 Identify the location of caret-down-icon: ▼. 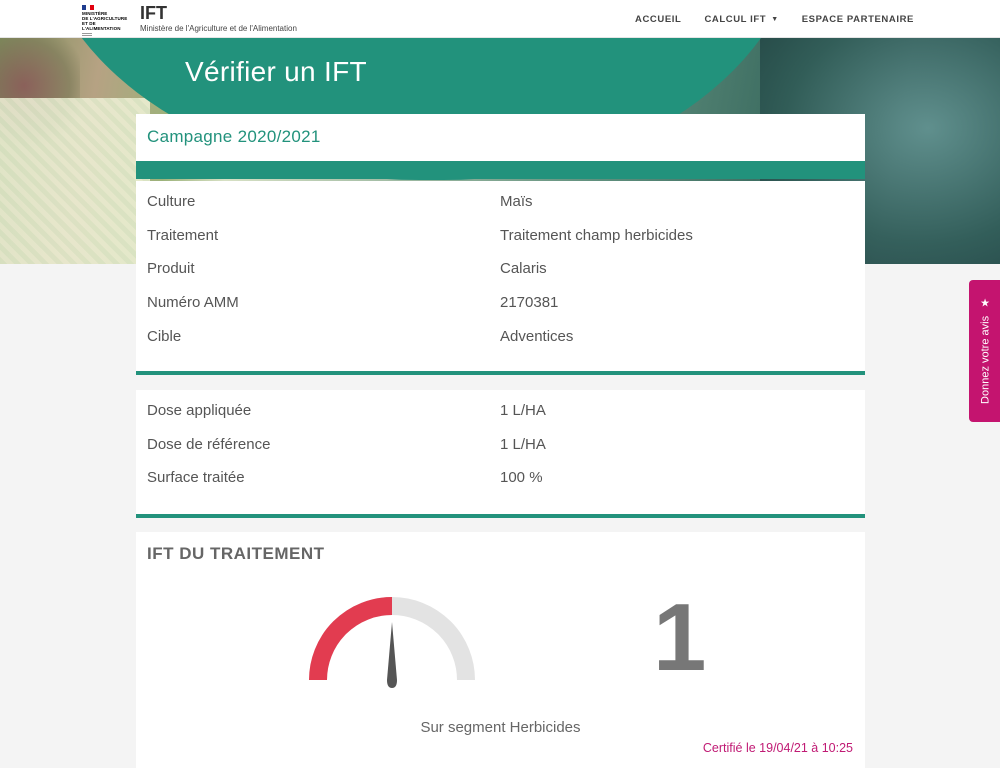
(775, 19).